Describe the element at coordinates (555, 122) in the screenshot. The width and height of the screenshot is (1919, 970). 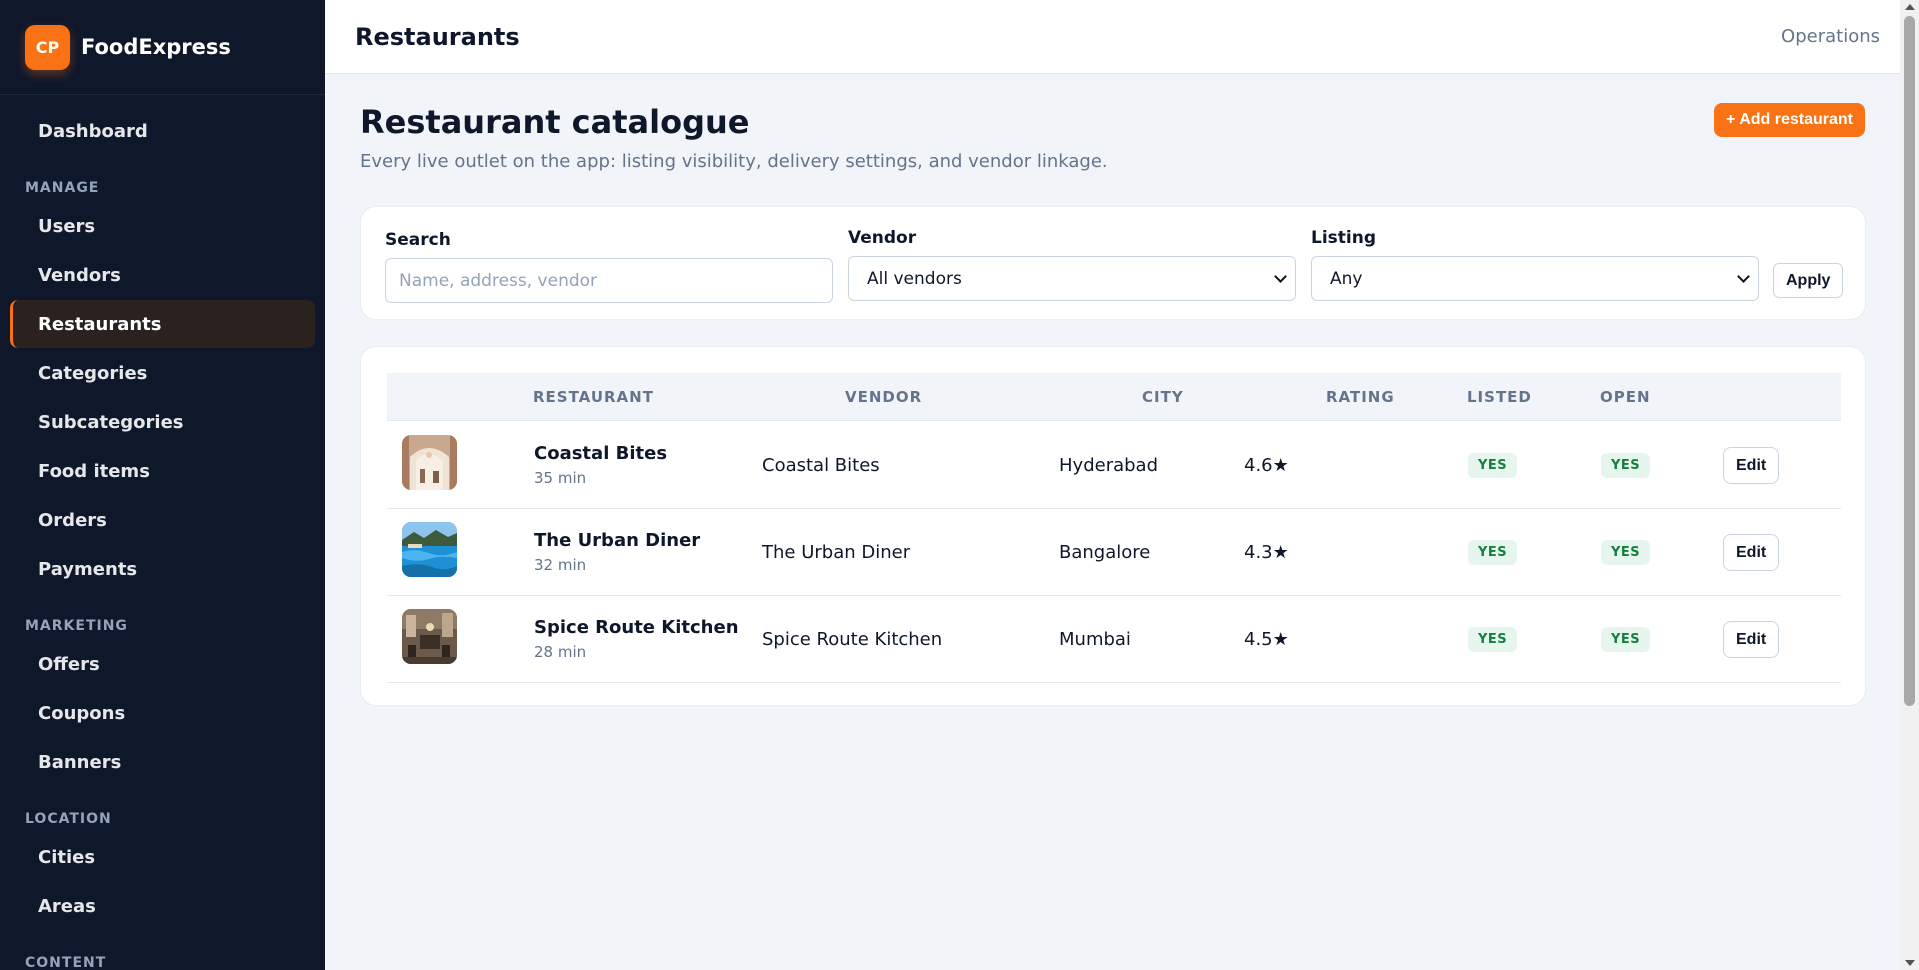
I see `page-title: Restaurant catalogue` at that location.